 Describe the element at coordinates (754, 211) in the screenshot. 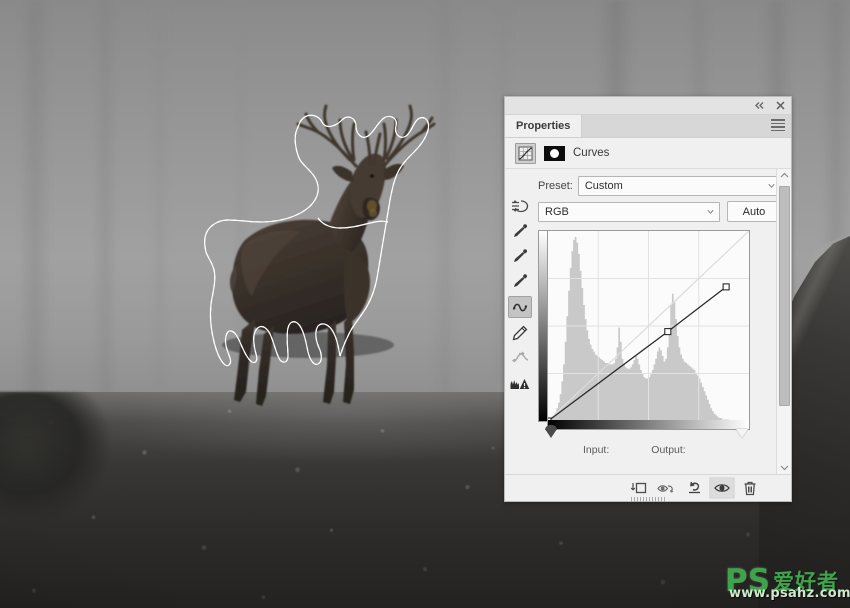

I see `auto-button: Auto` at that location.